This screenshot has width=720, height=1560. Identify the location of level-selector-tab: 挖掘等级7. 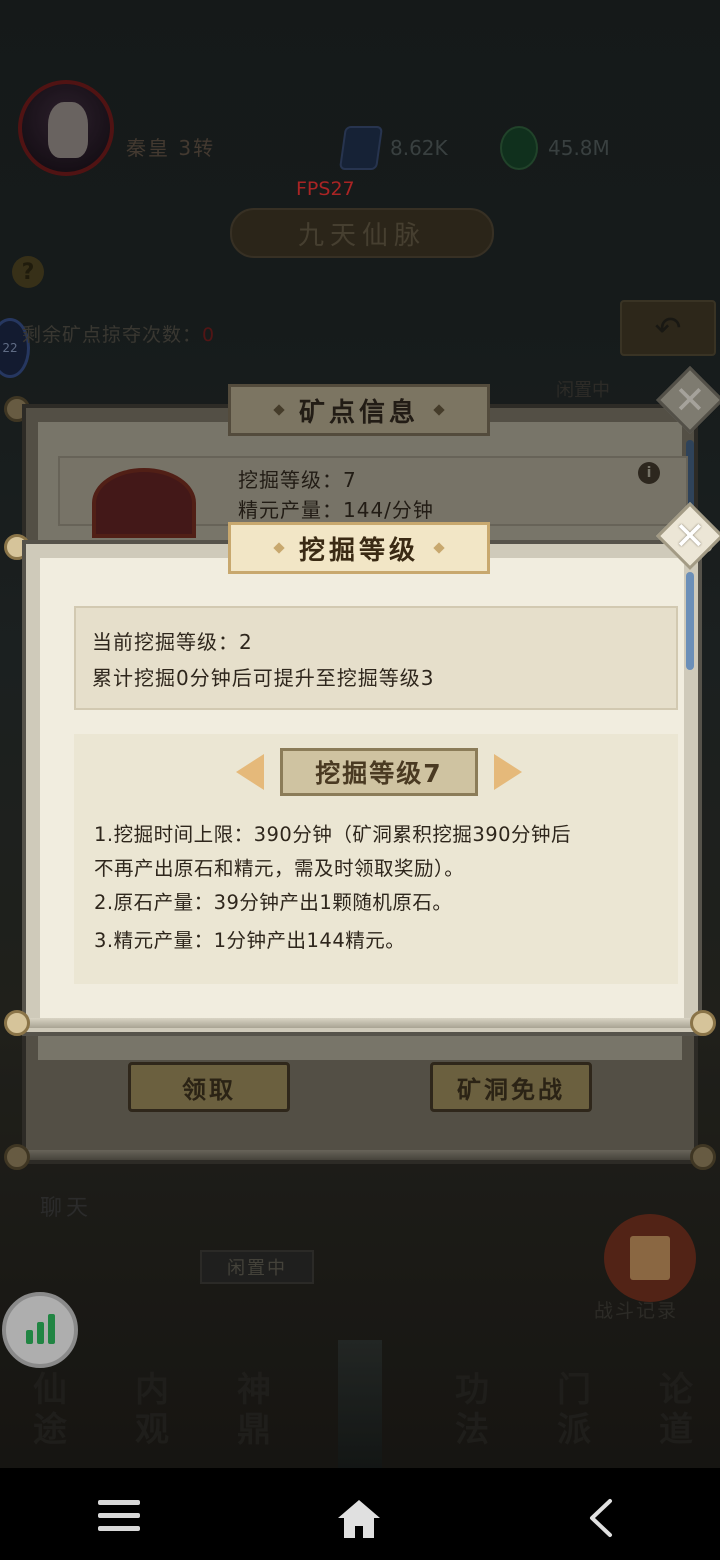
(379, 772).